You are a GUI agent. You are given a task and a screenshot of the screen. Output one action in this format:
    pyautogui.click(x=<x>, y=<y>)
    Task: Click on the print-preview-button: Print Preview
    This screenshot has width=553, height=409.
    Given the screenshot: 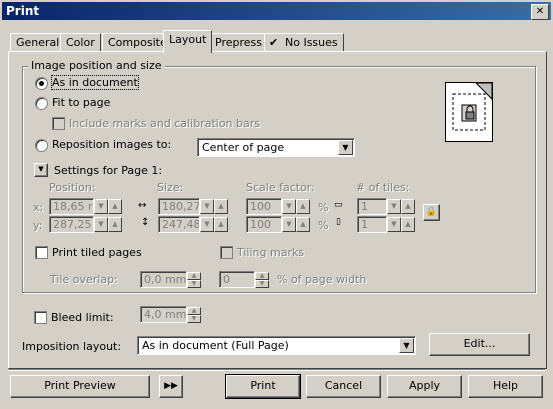 What is the action you would take?
    pyautogui.click(x=80, y=386)
    